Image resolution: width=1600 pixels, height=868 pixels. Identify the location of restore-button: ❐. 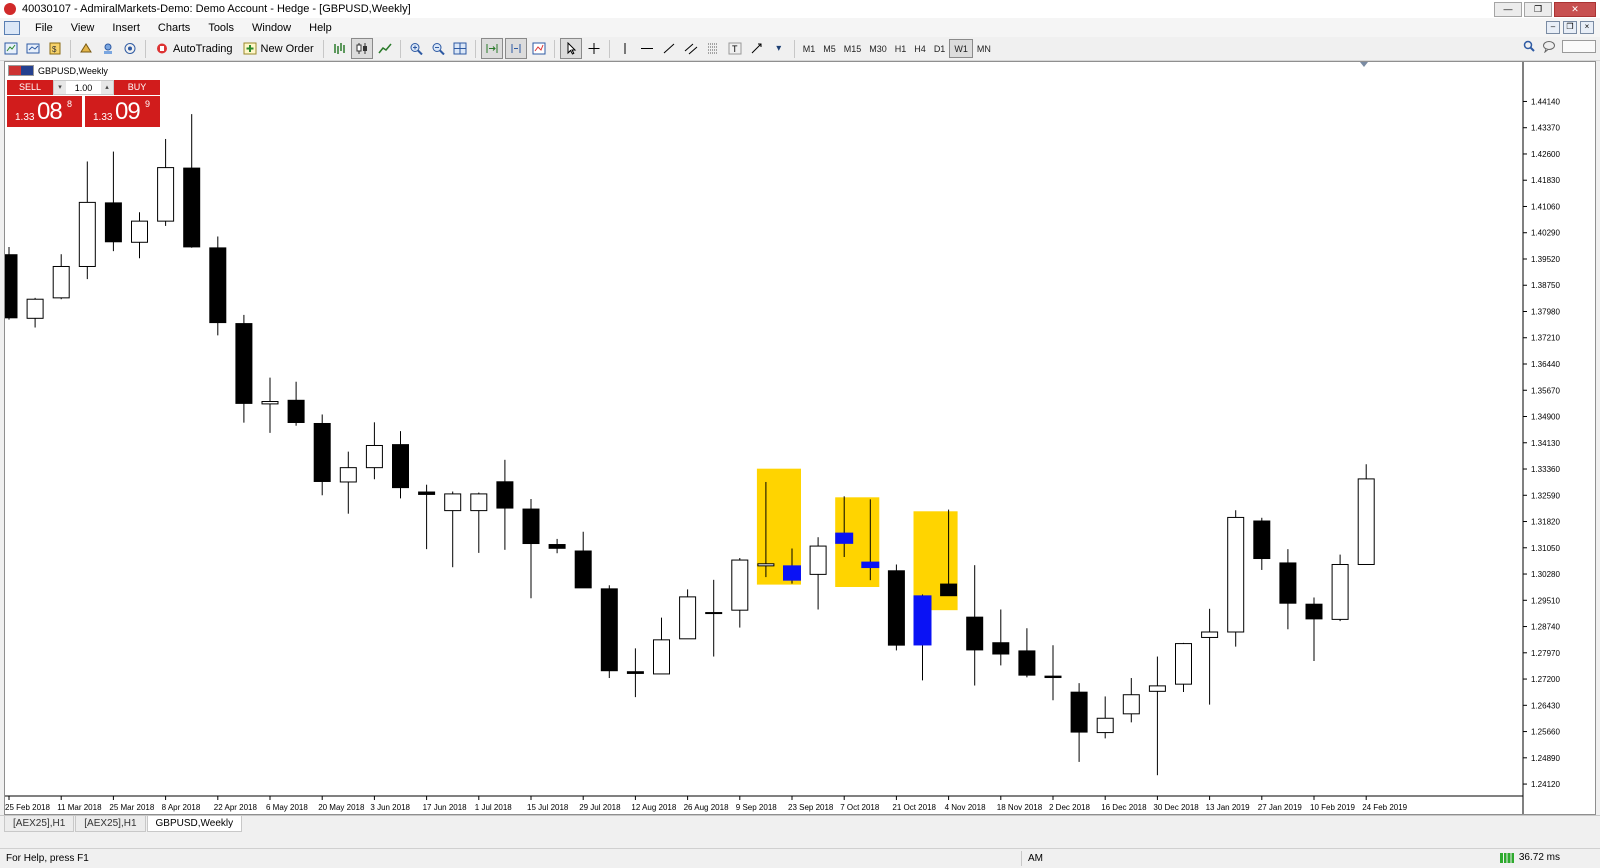
(1538, 9).